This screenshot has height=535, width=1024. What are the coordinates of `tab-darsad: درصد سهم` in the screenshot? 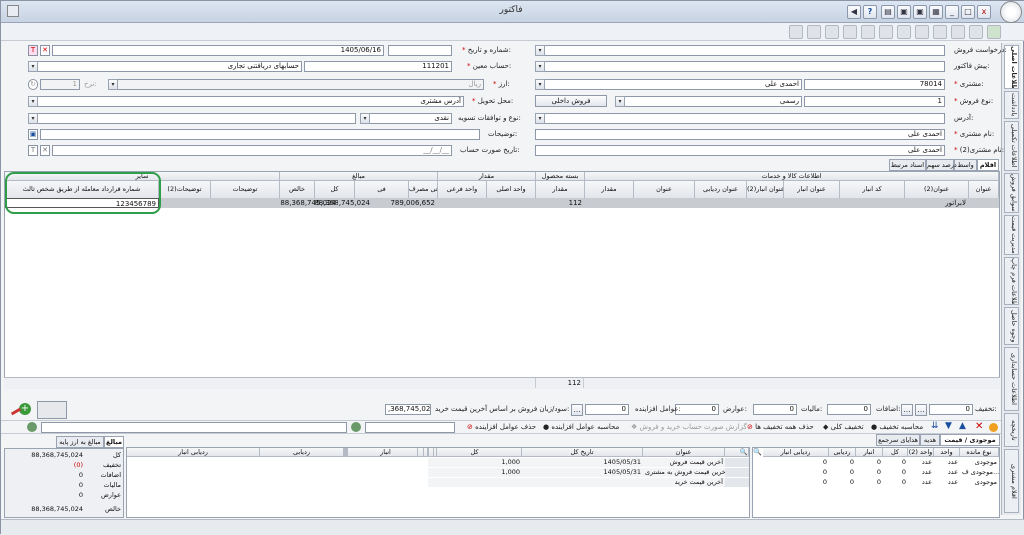 It's located at (941, 165).